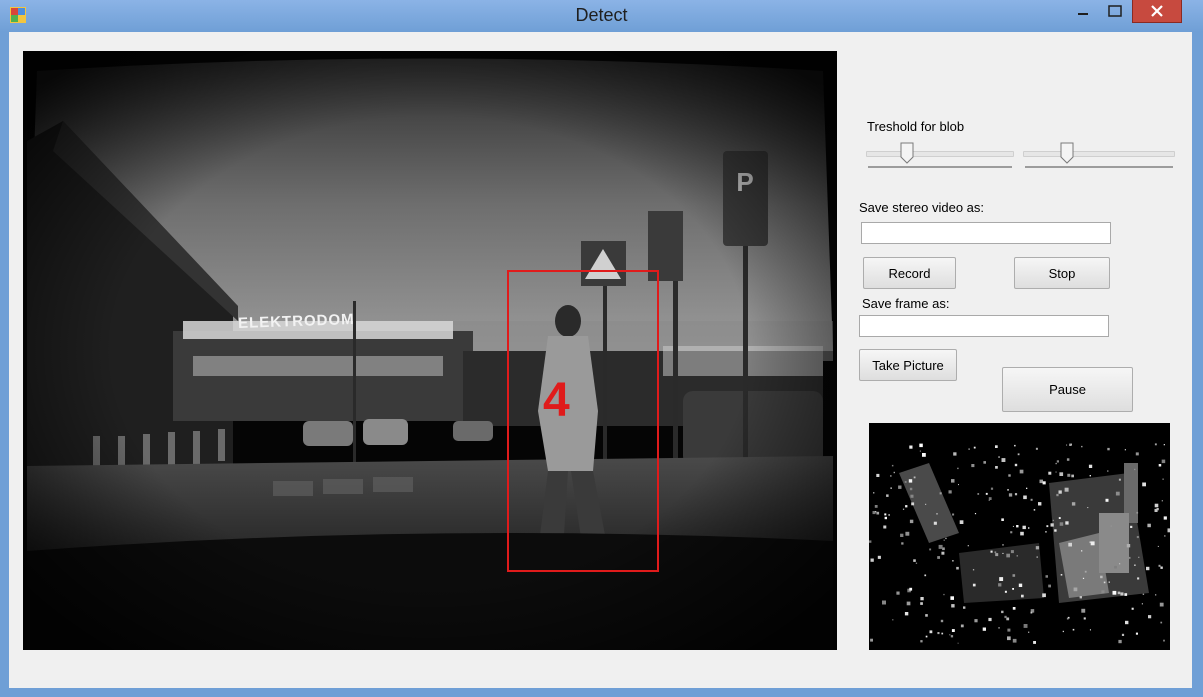 The width and height of the screenshot is (1203, 697). I want to click on disparity-view, so click(1019, 536).